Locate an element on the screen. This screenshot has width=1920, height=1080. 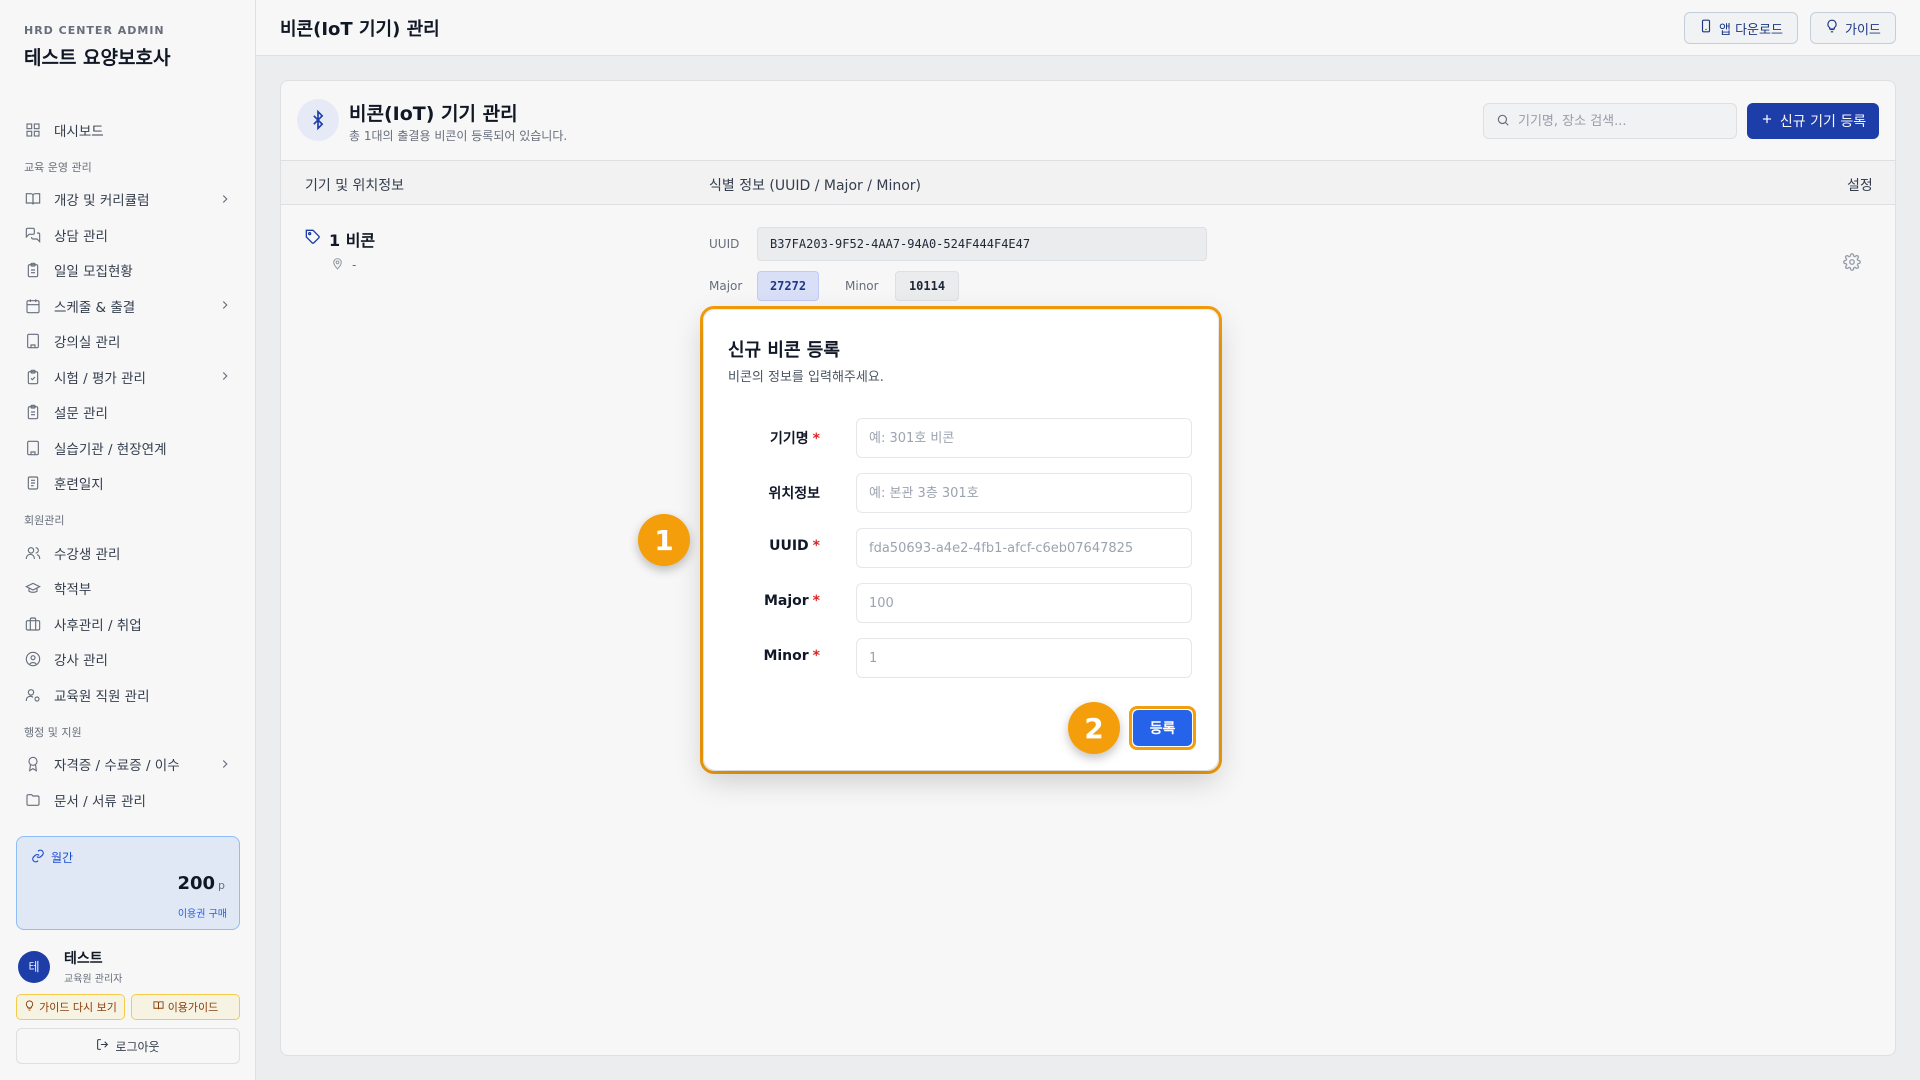
uuid-input is located at coordinates (1024, 548).